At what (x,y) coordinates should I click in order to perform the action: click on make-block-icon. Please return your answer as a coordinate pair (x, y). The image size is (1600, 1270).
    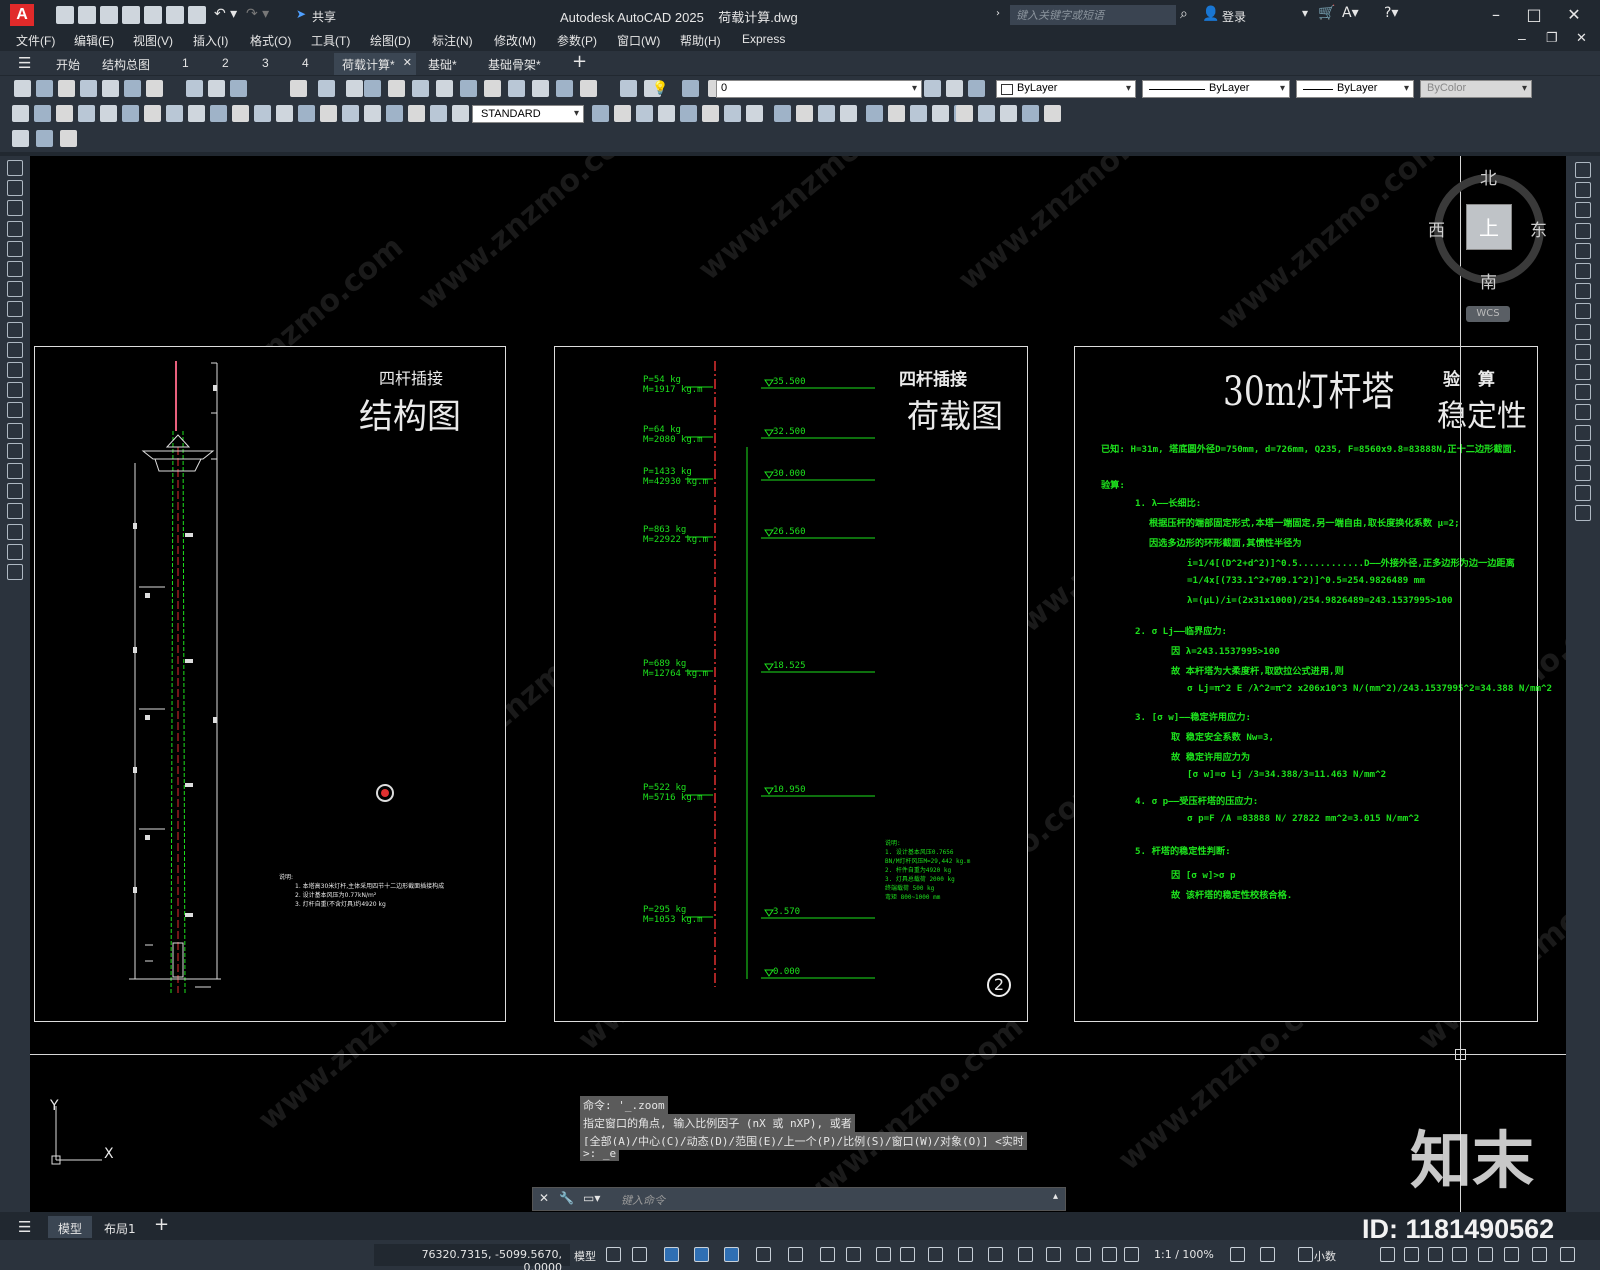
    Looking at the image, I should click on (15, 430).